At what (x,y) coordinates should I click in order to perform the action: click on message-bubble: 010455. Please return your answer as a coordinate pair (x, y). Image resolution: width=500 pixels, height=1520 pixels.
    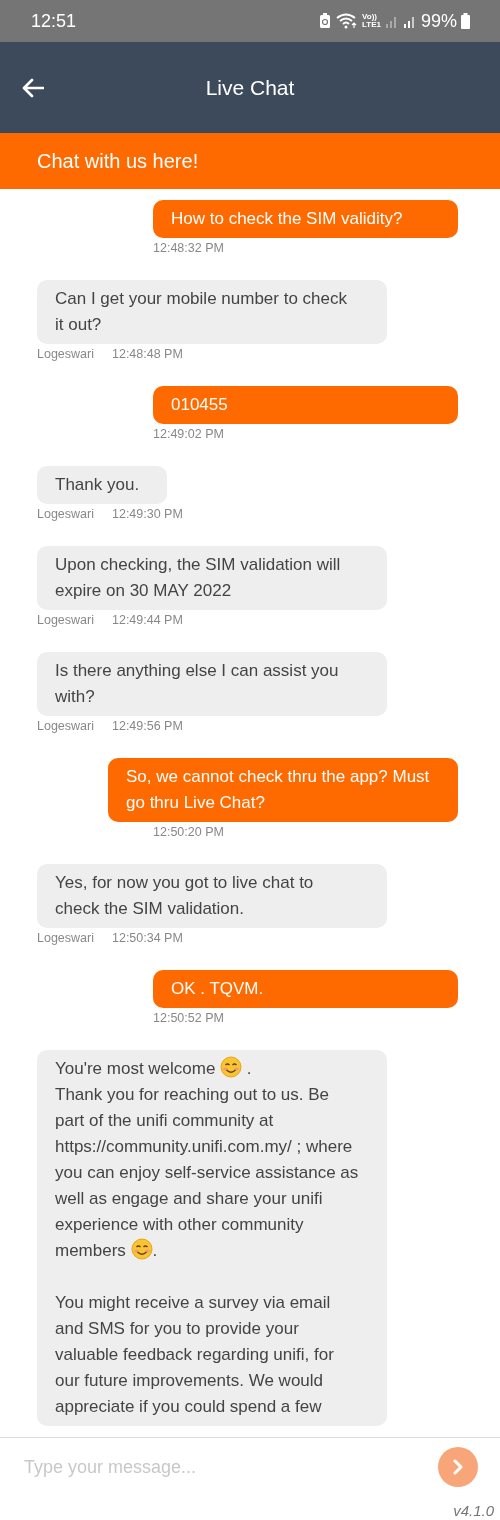
    Looking at the image, I should click on (305, 405).